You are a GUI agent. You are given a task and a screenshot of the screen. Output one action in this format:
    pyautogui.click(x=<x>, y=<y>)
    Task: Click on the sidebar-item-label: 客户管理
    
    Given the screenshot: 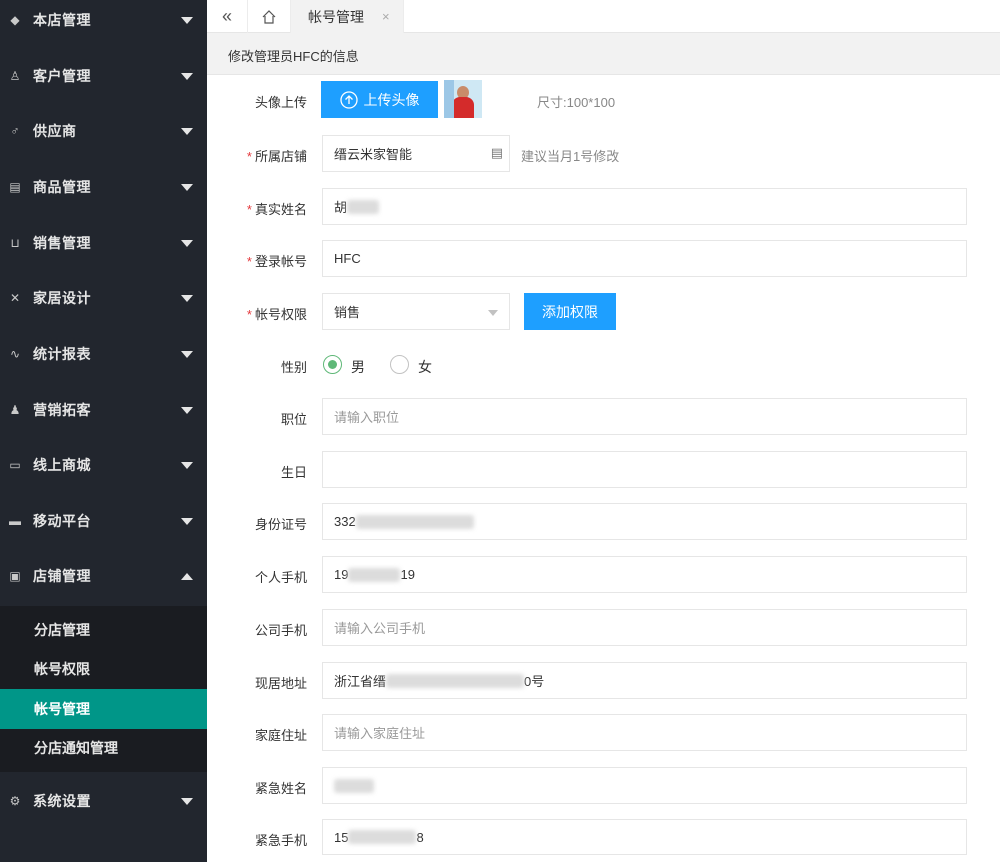 What is the action you would take?
    pyautogui.click(x=62, y=76)
    